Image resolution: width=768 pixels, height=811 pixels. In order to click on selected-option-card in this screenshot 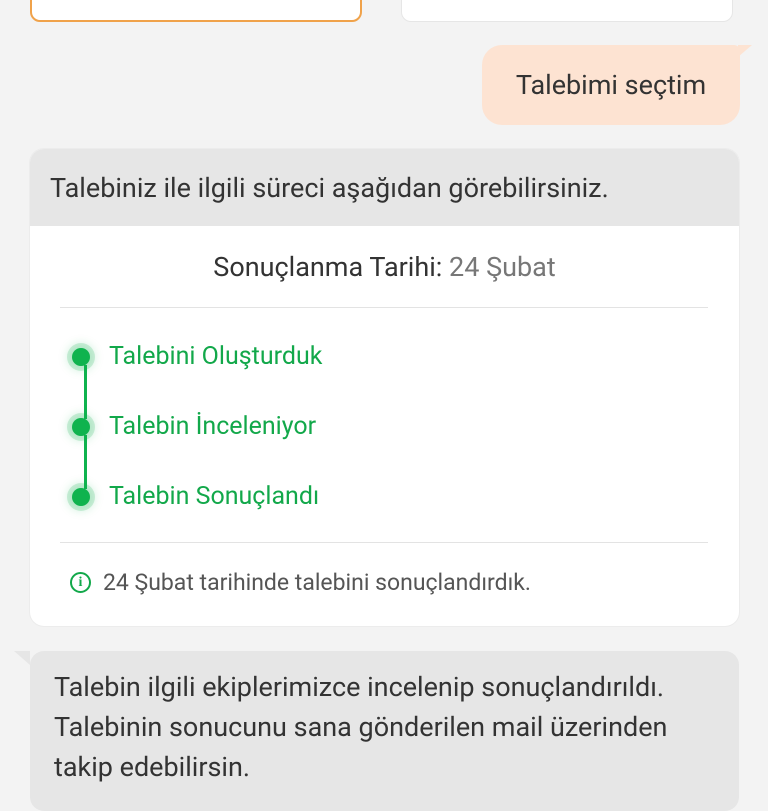, I will do `click(196, 11)`.